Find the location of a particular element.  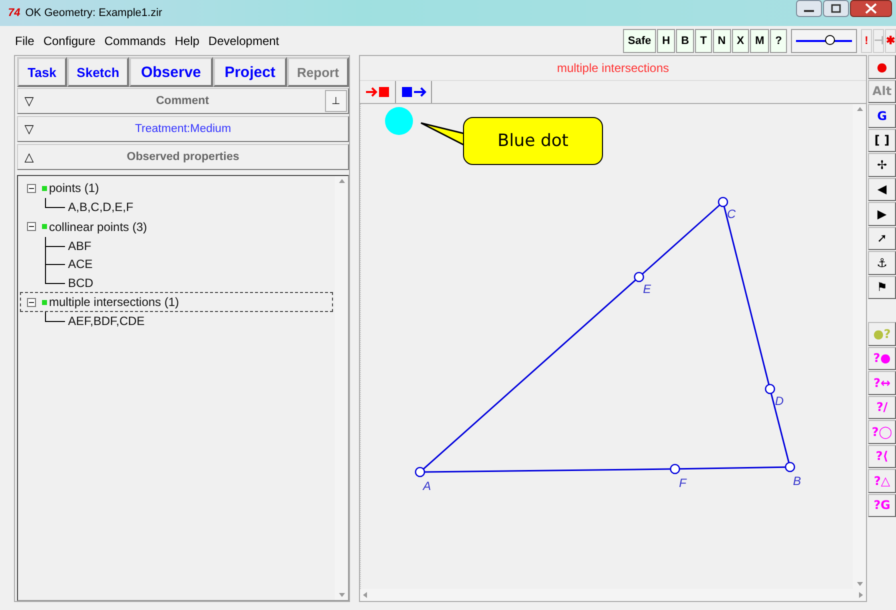

point-label: A is located at coordinates (427, 486).